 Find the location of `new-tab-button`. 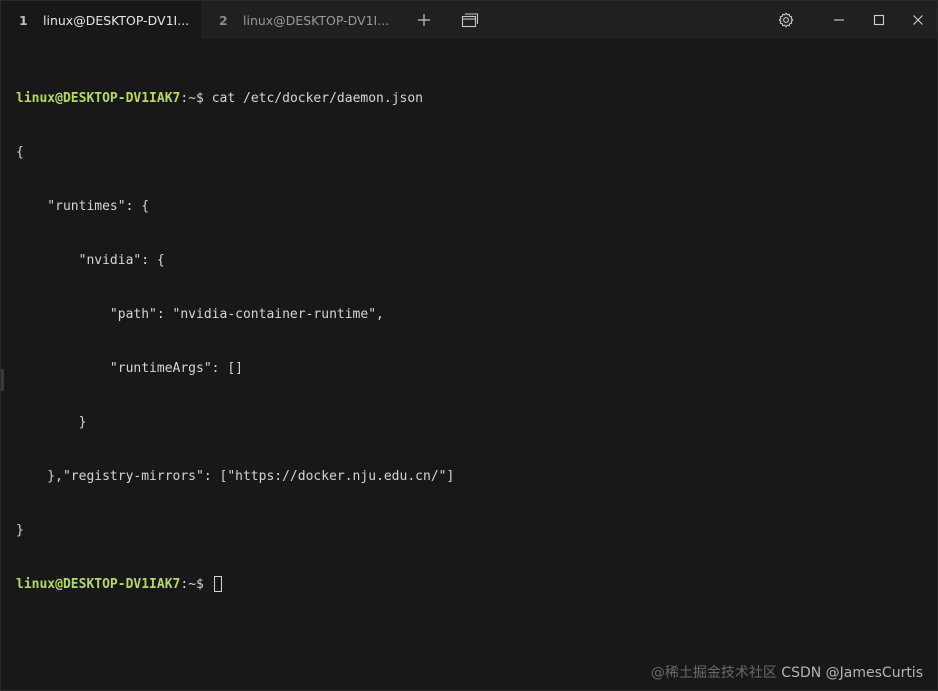

new-tab-button is located at coordinates (424, 20).